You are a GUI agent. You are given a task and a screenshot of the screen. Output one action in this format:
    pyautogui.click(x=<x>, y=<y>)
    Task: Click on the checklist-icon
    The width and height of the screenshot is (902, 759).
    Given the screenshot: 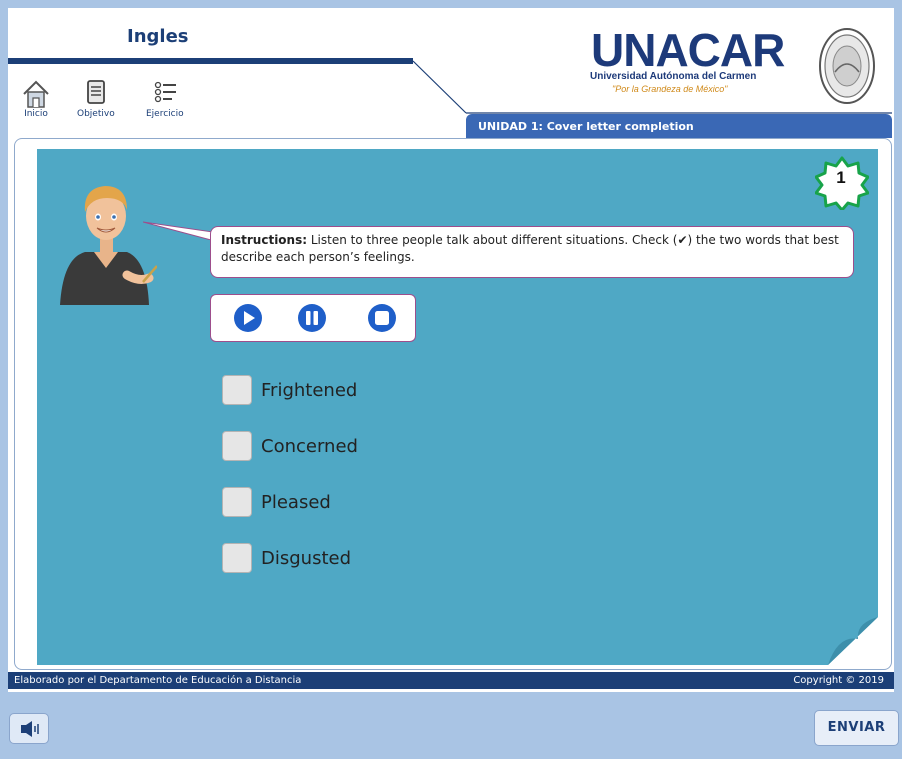 What is the action you would take?
    pyautogui.click(x=165, y=92)
    